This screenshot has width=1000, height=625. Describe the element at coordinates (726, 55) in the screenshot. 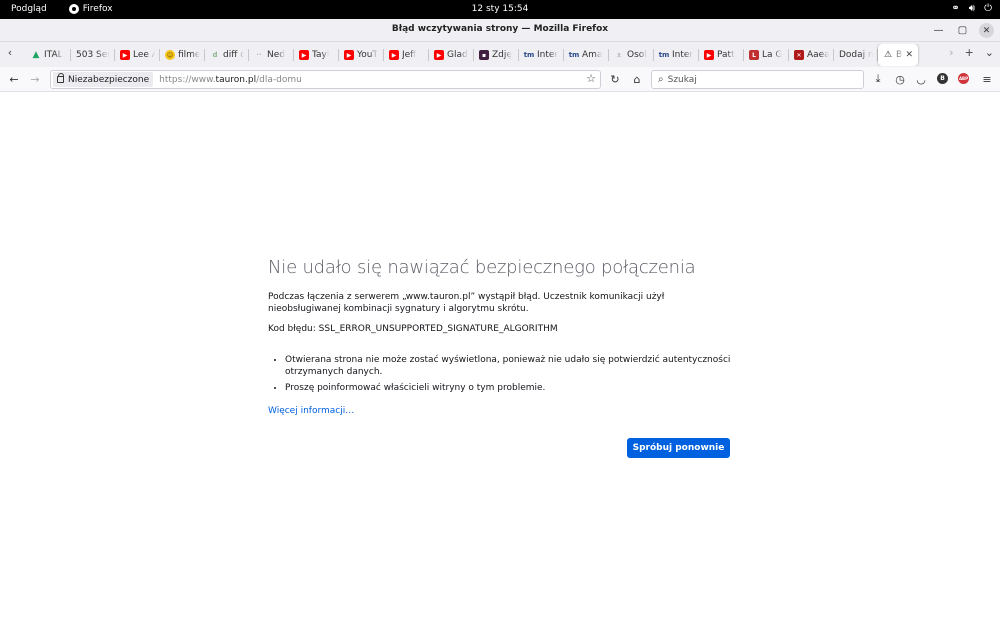

I see `tab-label: Patt` at that location.